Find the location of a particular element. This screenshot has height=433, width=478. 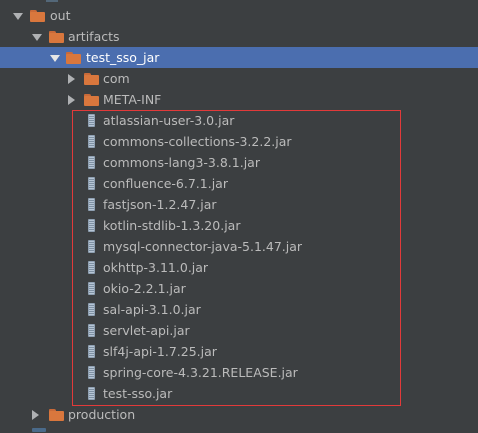

tree-item-label: sal-api-3.1.0.jar is located at coordinates (152, 309).